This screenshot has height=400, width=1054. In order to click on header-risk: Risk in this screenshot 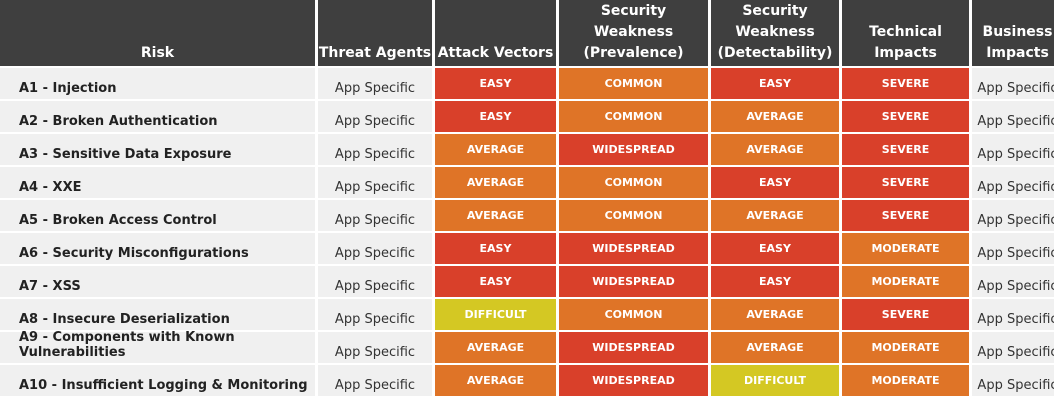, I will do `click(157, 33)`.